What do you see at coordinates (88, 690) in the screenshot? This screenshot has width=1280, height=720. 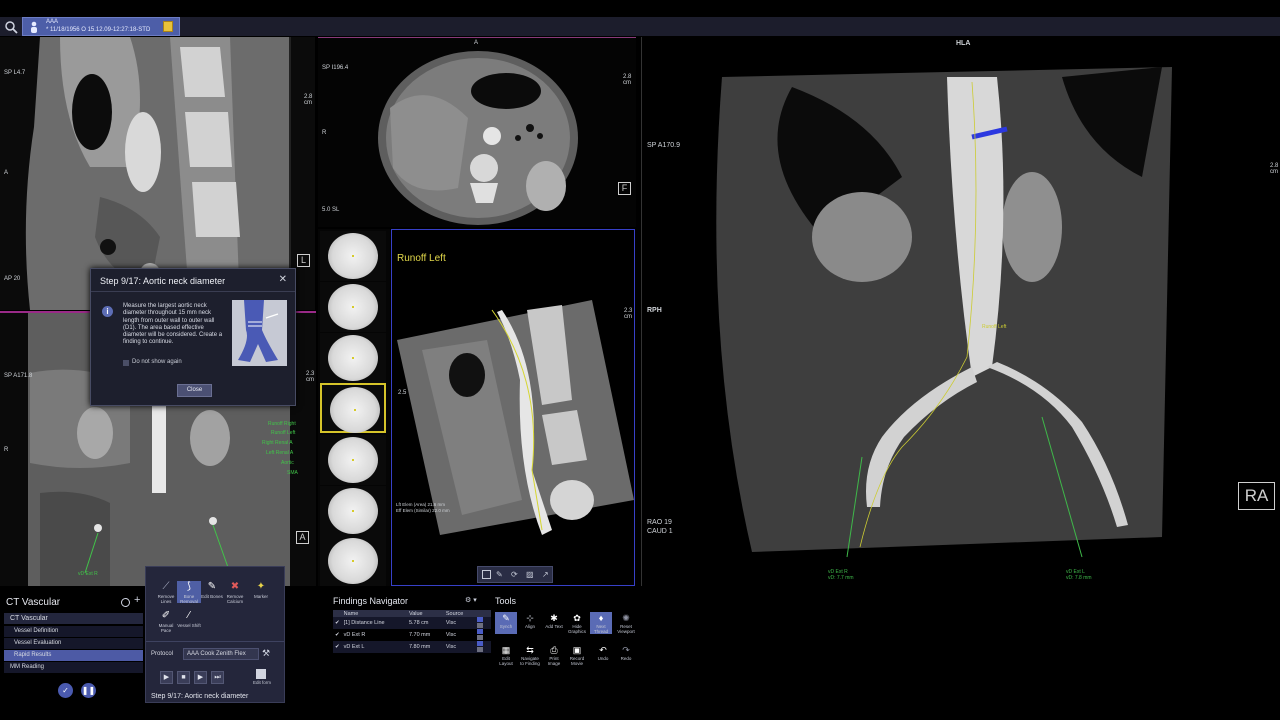 I see `pause-icon: ❚❚` at bounding box center [88, 690].